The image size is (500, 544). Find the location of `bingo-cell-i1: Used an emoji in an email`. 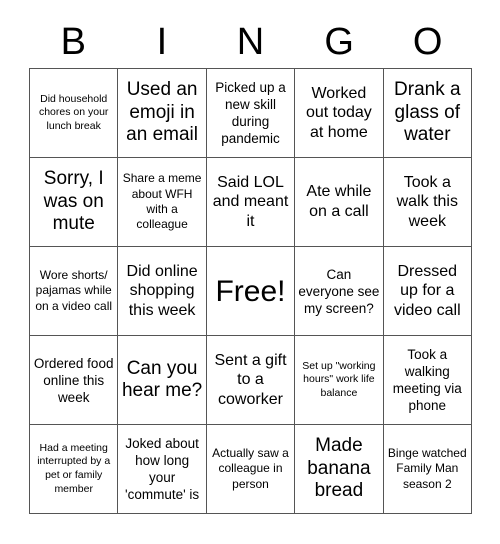

bingo-cell-i1: Used an emoji in an email is located at coordinates (162, 113).